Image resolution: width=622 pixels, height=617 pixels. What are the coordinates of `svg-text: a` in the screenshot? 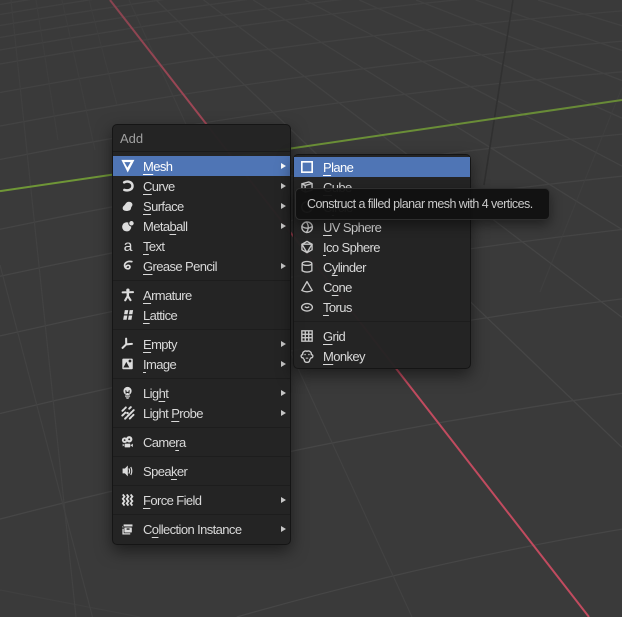 It's located at (128, 246).